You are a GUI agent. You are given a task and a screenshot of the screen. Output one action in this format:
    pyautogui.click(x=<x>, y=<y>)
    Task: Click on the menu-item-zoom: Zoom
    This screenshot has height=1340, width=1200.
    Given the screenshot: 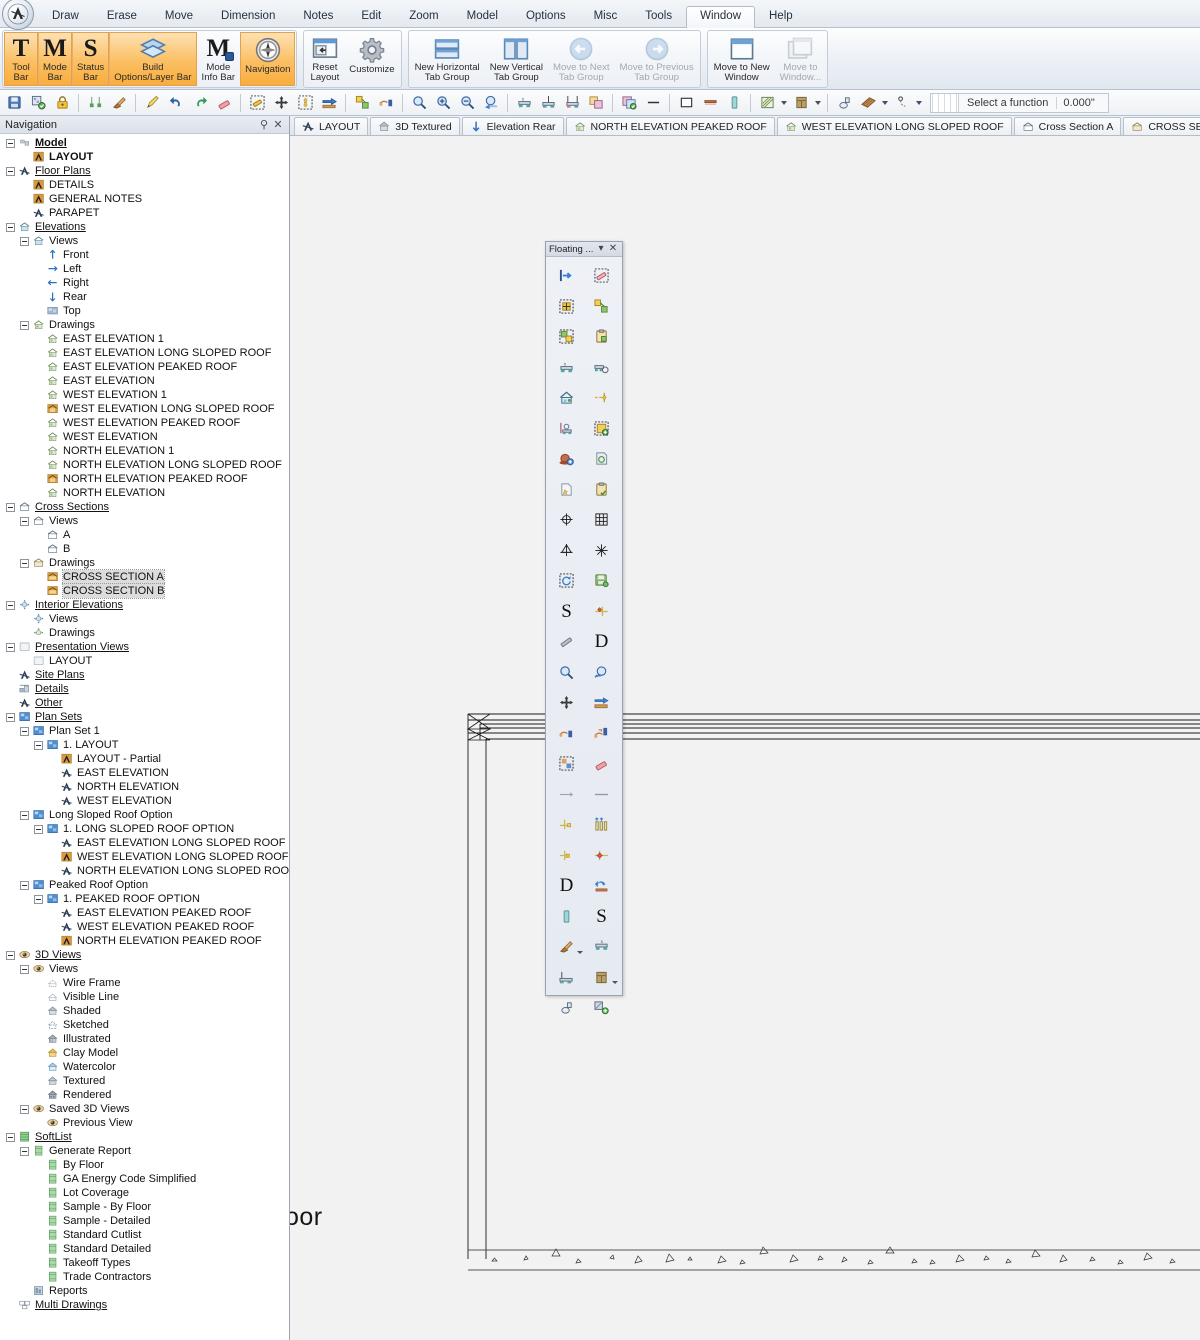 What is the action you would take?
    pyautogui.click(x=423, y=17)
    